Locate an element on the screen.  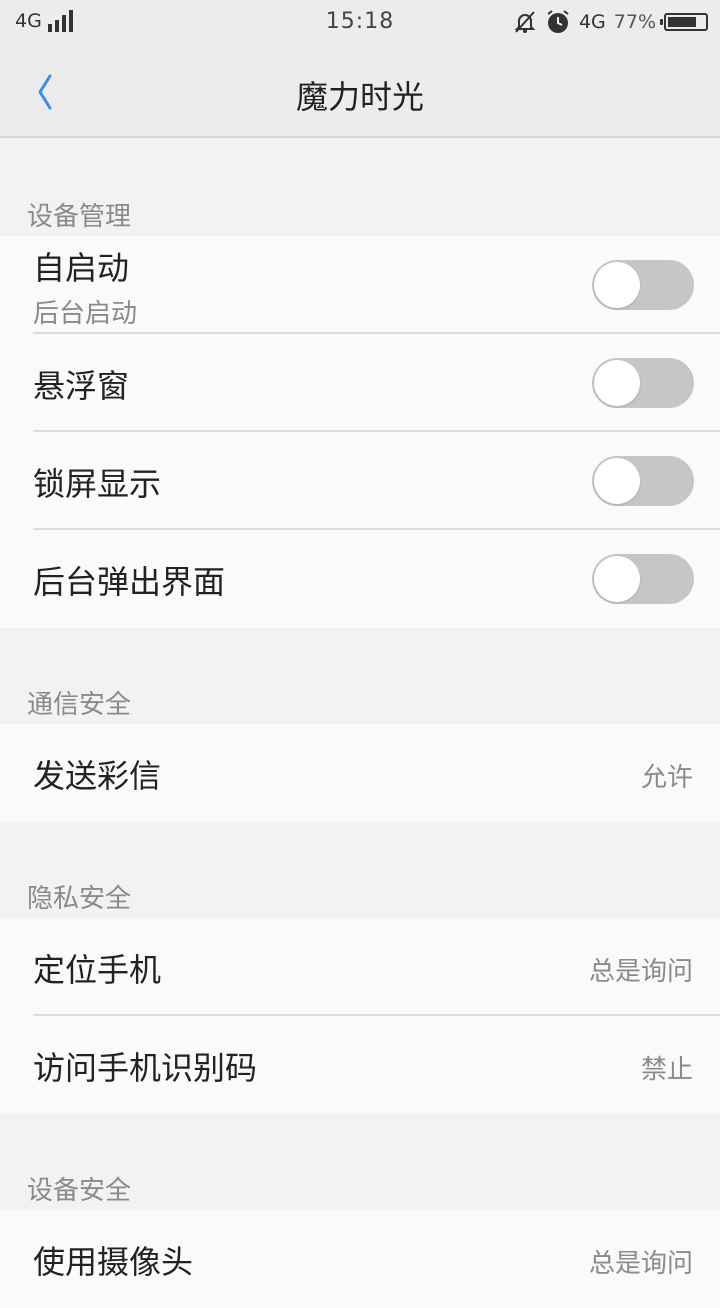
setting-row-background-popup: 后台弹出界面 is located at coordinates (360, 579).